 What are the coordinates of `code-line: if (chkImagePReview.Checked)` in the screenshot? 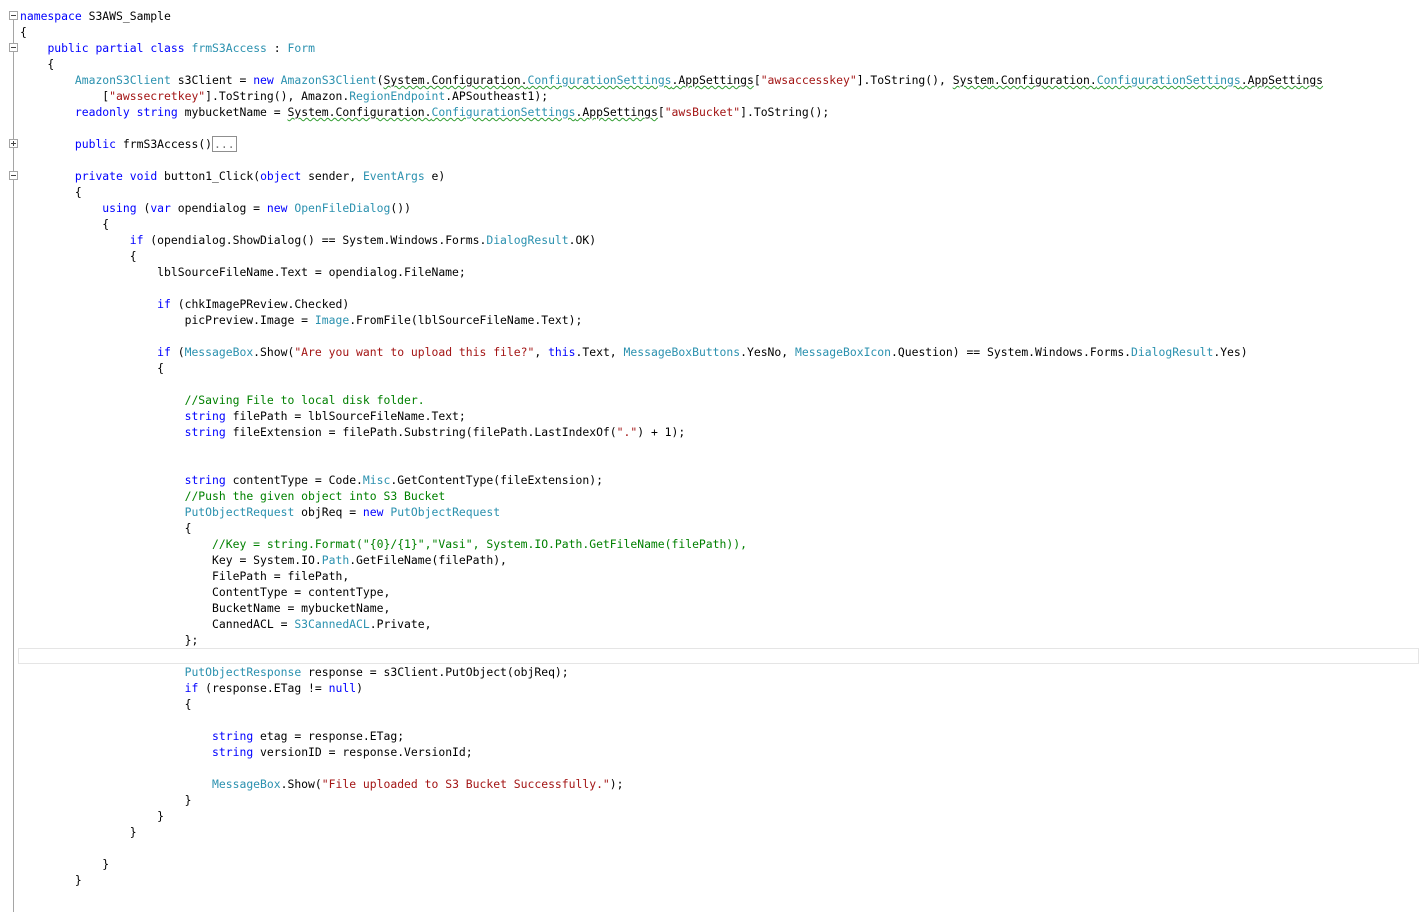 It's located at (253, 304).